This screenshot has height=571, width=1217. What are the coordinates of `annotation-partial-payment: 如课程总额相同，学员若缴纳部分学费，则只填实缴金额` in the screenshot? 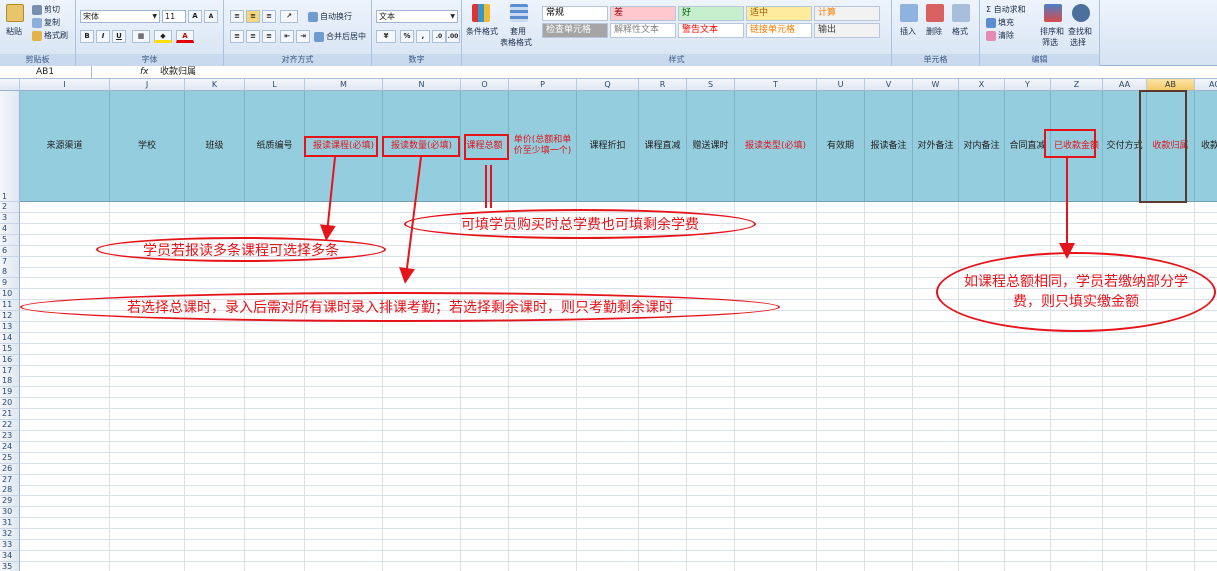 It's located at (1076, 292).